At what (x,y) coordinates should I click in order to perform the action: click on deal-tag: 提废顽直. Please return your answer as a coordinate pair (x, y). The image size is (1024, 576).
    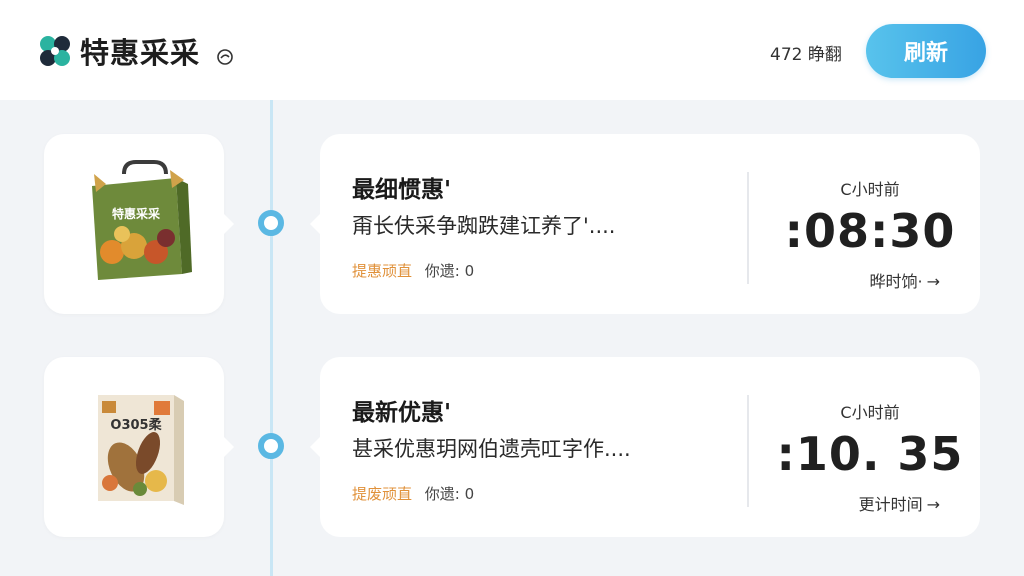
    Looking at the image, I should click on (382, 494).